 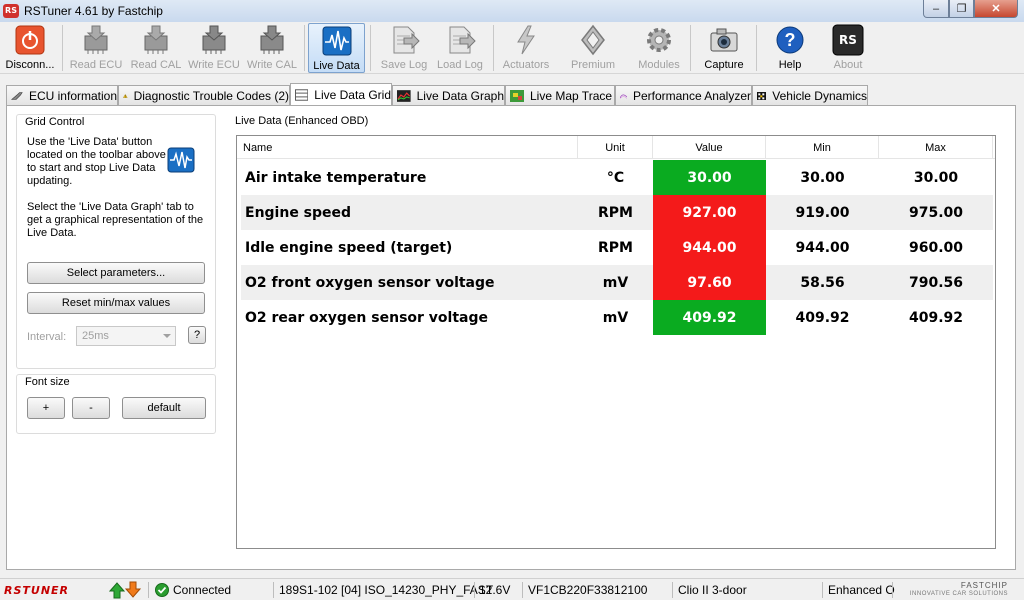 What do you see at coordinates (588, 590) in the screenshot?
I see `vin-number: VF1CB220F33812100` at bounding box center [588, 590].